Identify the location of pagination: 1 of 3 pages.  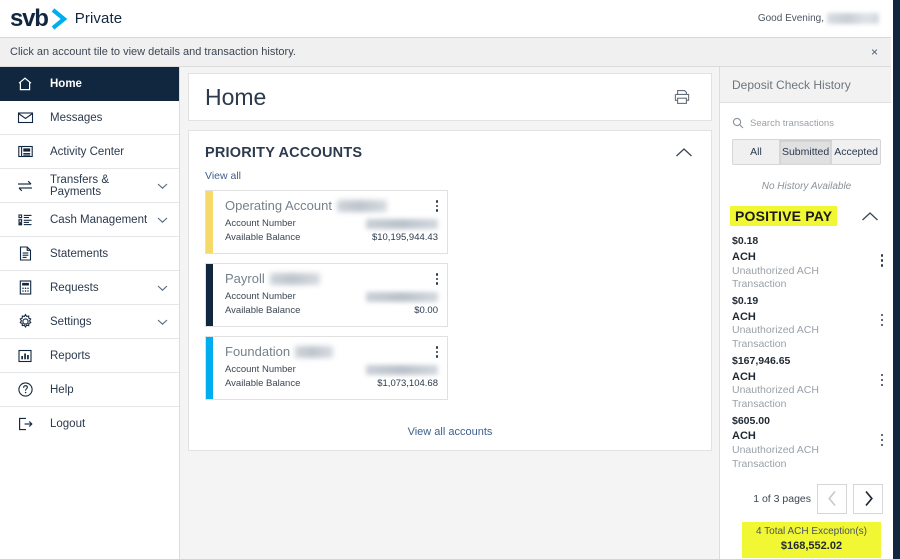
(806, 494).